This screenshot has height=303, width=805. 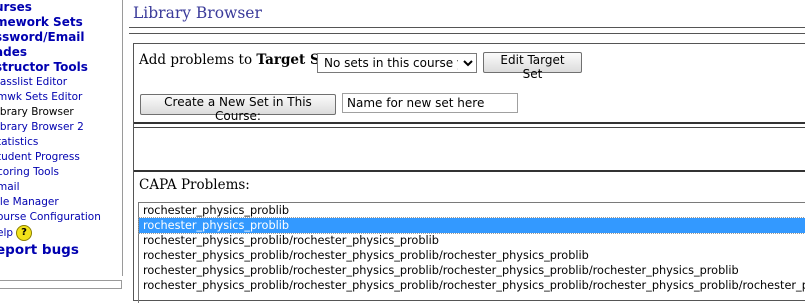 What do you see at coordinates (197, 13) in the screenshot?
I see `page-title: Library Browser` at bounding box center [197, 13].